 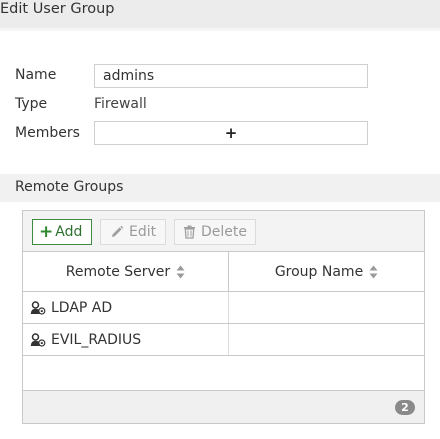 I want to click on name-input, so click(x=231, y=76).